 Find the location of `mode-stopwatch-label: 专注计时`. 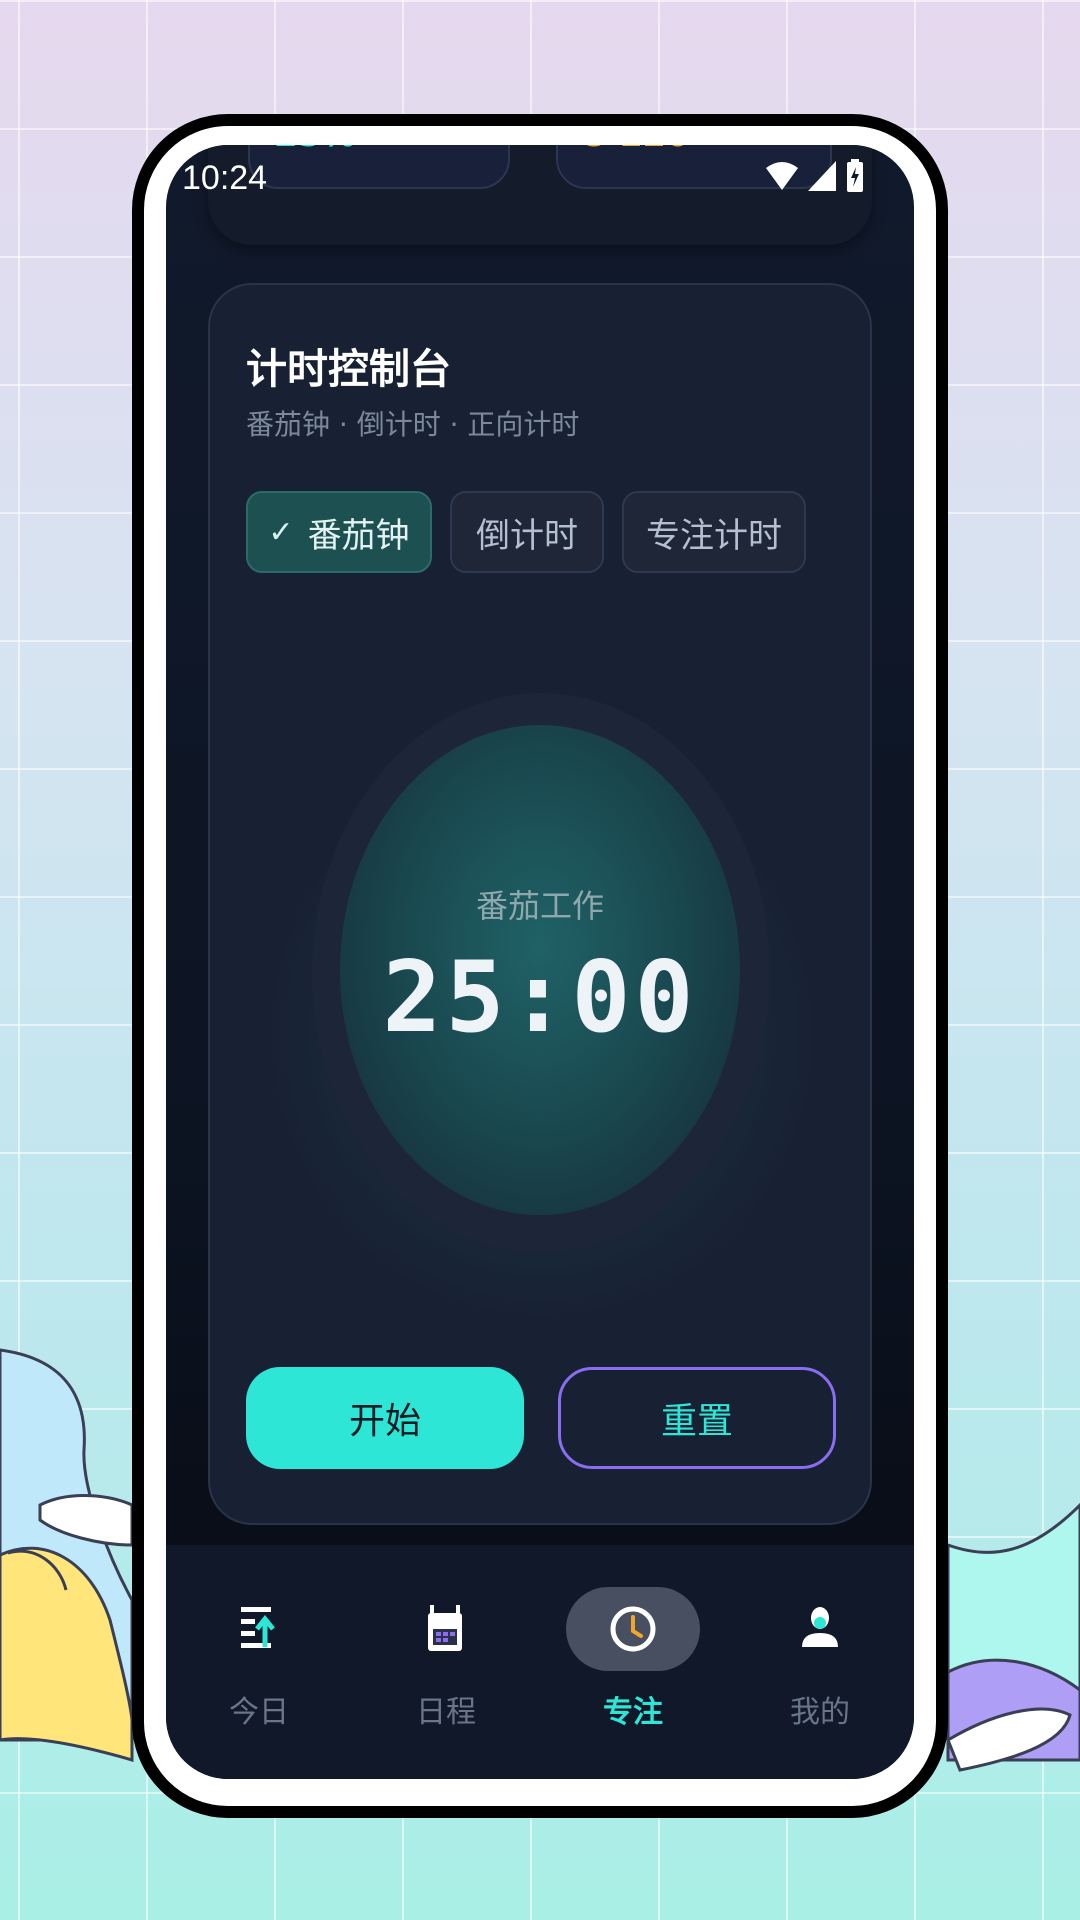

mode-stopwatch-label: 专注计时 is located at coordinates (714, 535).